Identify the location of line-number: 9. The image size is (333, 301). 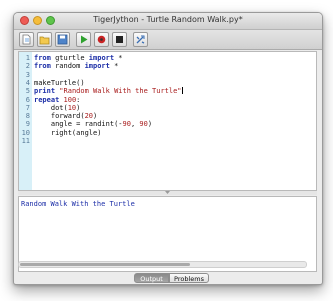
(27, 124).